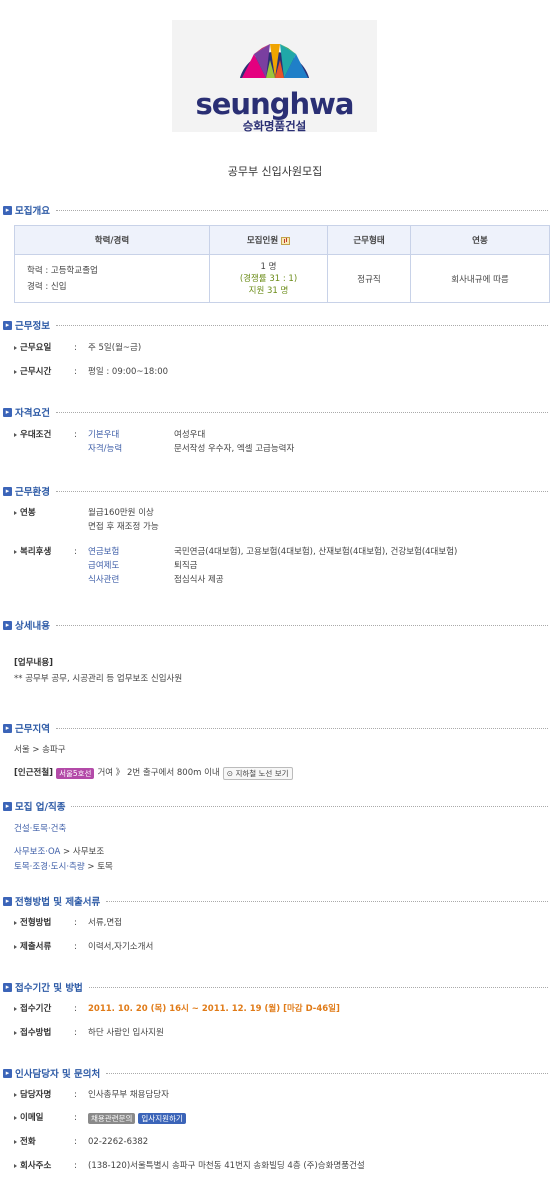  Describe the element at coordinates (49, 867) in the screenshot. I see `job-category-link: 토목·조경·도시·측량` at that location.